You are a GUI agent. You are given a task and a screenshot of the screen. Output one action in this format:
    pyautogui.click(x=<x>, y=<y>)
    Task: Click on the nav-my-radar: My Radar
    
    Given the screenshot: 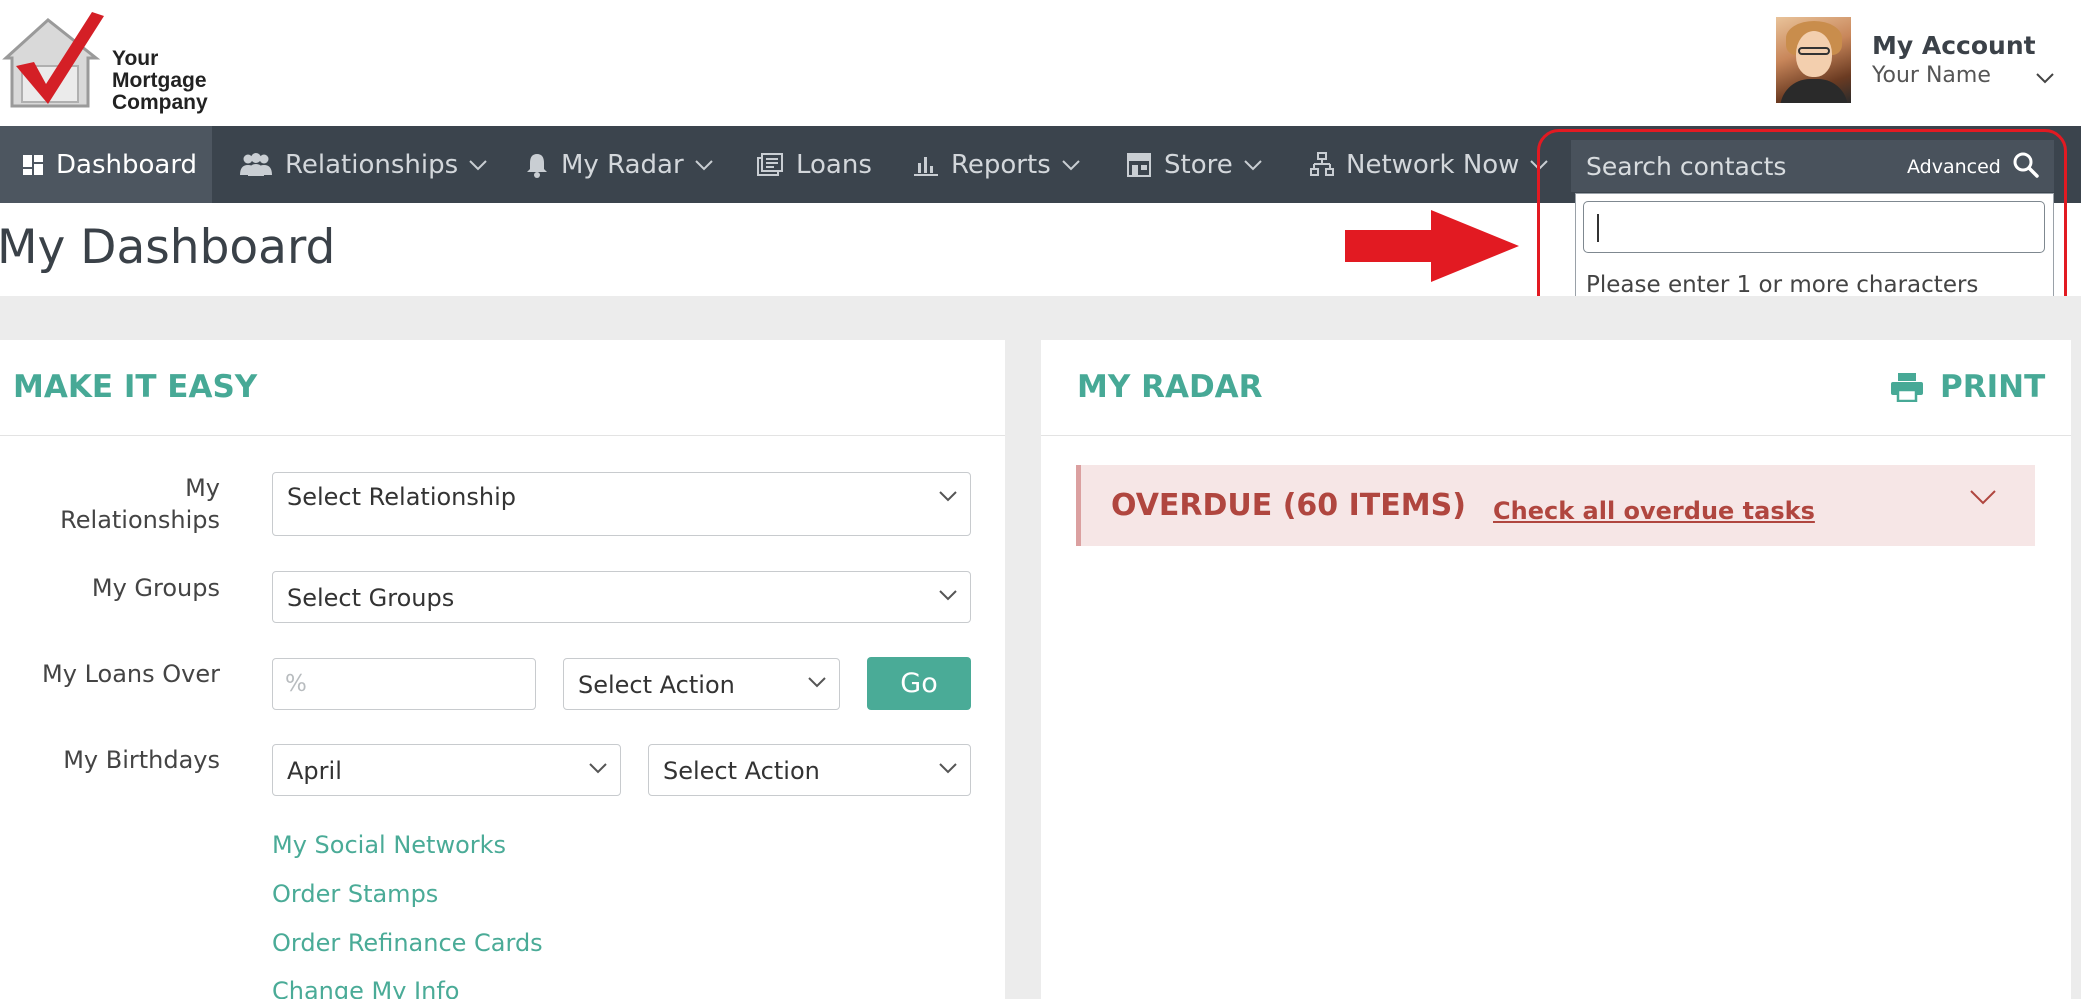 What is the action you would take?
    pyautogui.click(x=619, y=164)
    